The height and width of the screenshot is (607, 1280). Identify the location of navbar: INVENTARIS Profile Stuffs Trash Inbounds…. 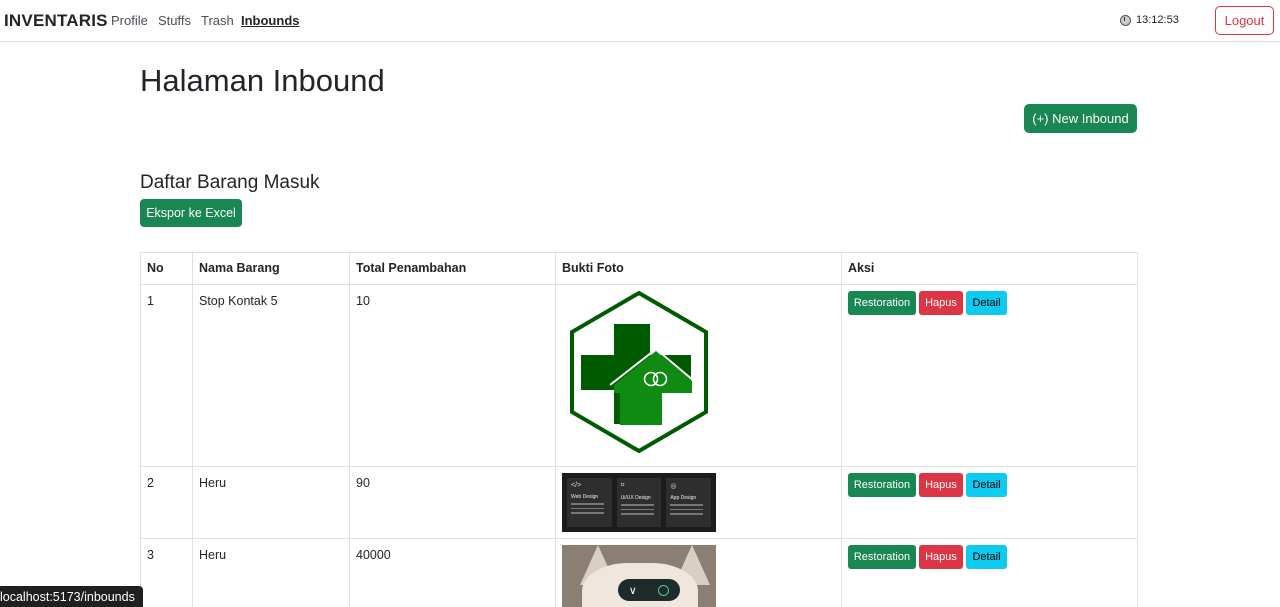
(640, 21).